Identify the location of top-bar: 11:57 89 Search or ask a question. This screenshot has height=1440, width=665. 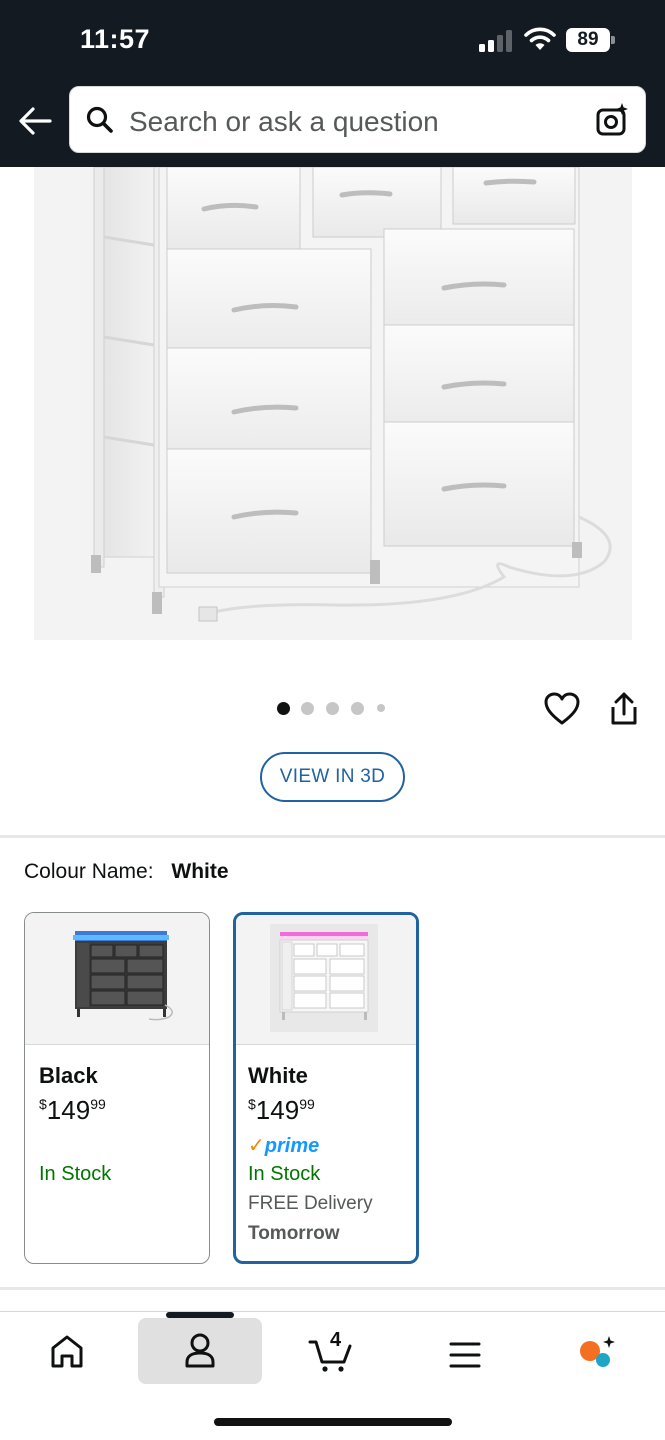
(332, 83).